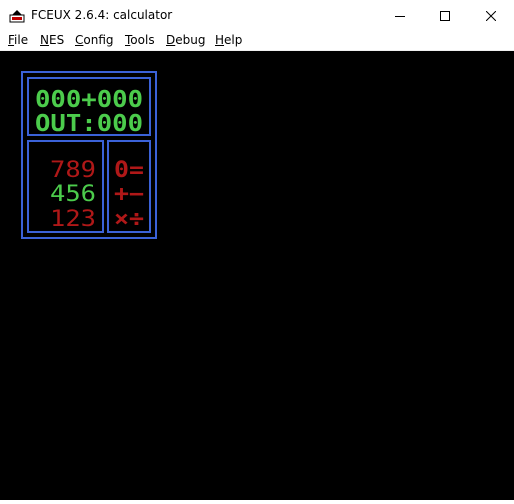 This screenshot has height=504, width=514. Describe the element at coordinates (98, 40) in the screenshot. I see `menu-config-rest: onfig` at that location.